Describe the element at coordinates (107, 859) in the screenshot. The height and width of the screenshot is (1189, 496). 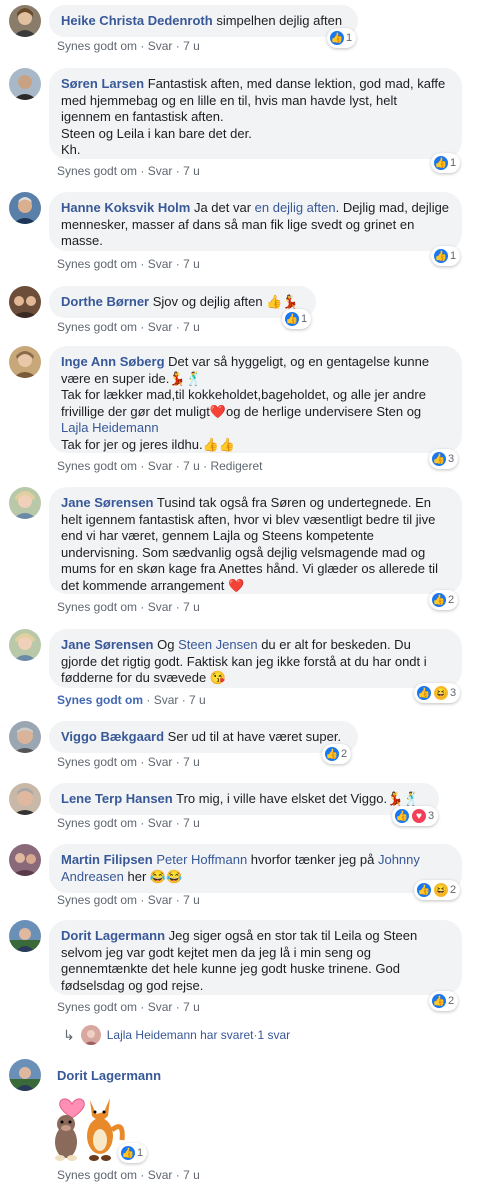
I see `author-name: Martin Filipsen` at that location.